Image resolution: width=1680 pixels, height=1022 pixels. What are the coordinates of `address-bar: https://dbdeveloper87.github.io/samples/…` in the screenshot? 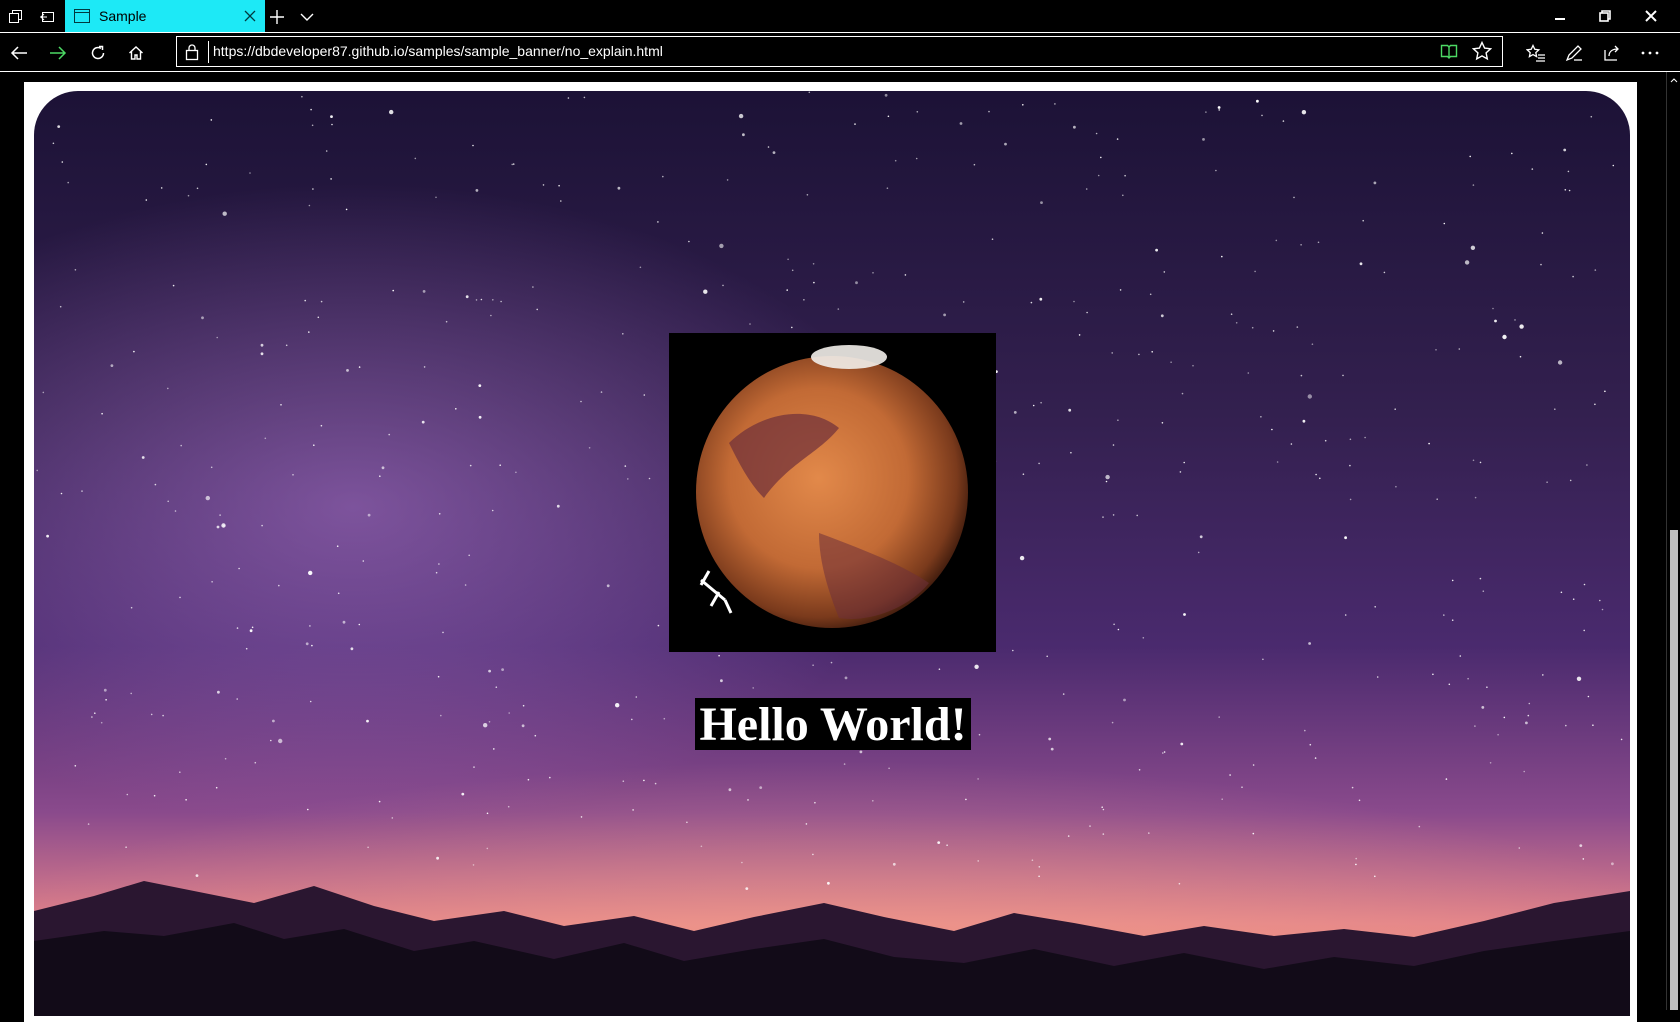 It's located at (839, 51).